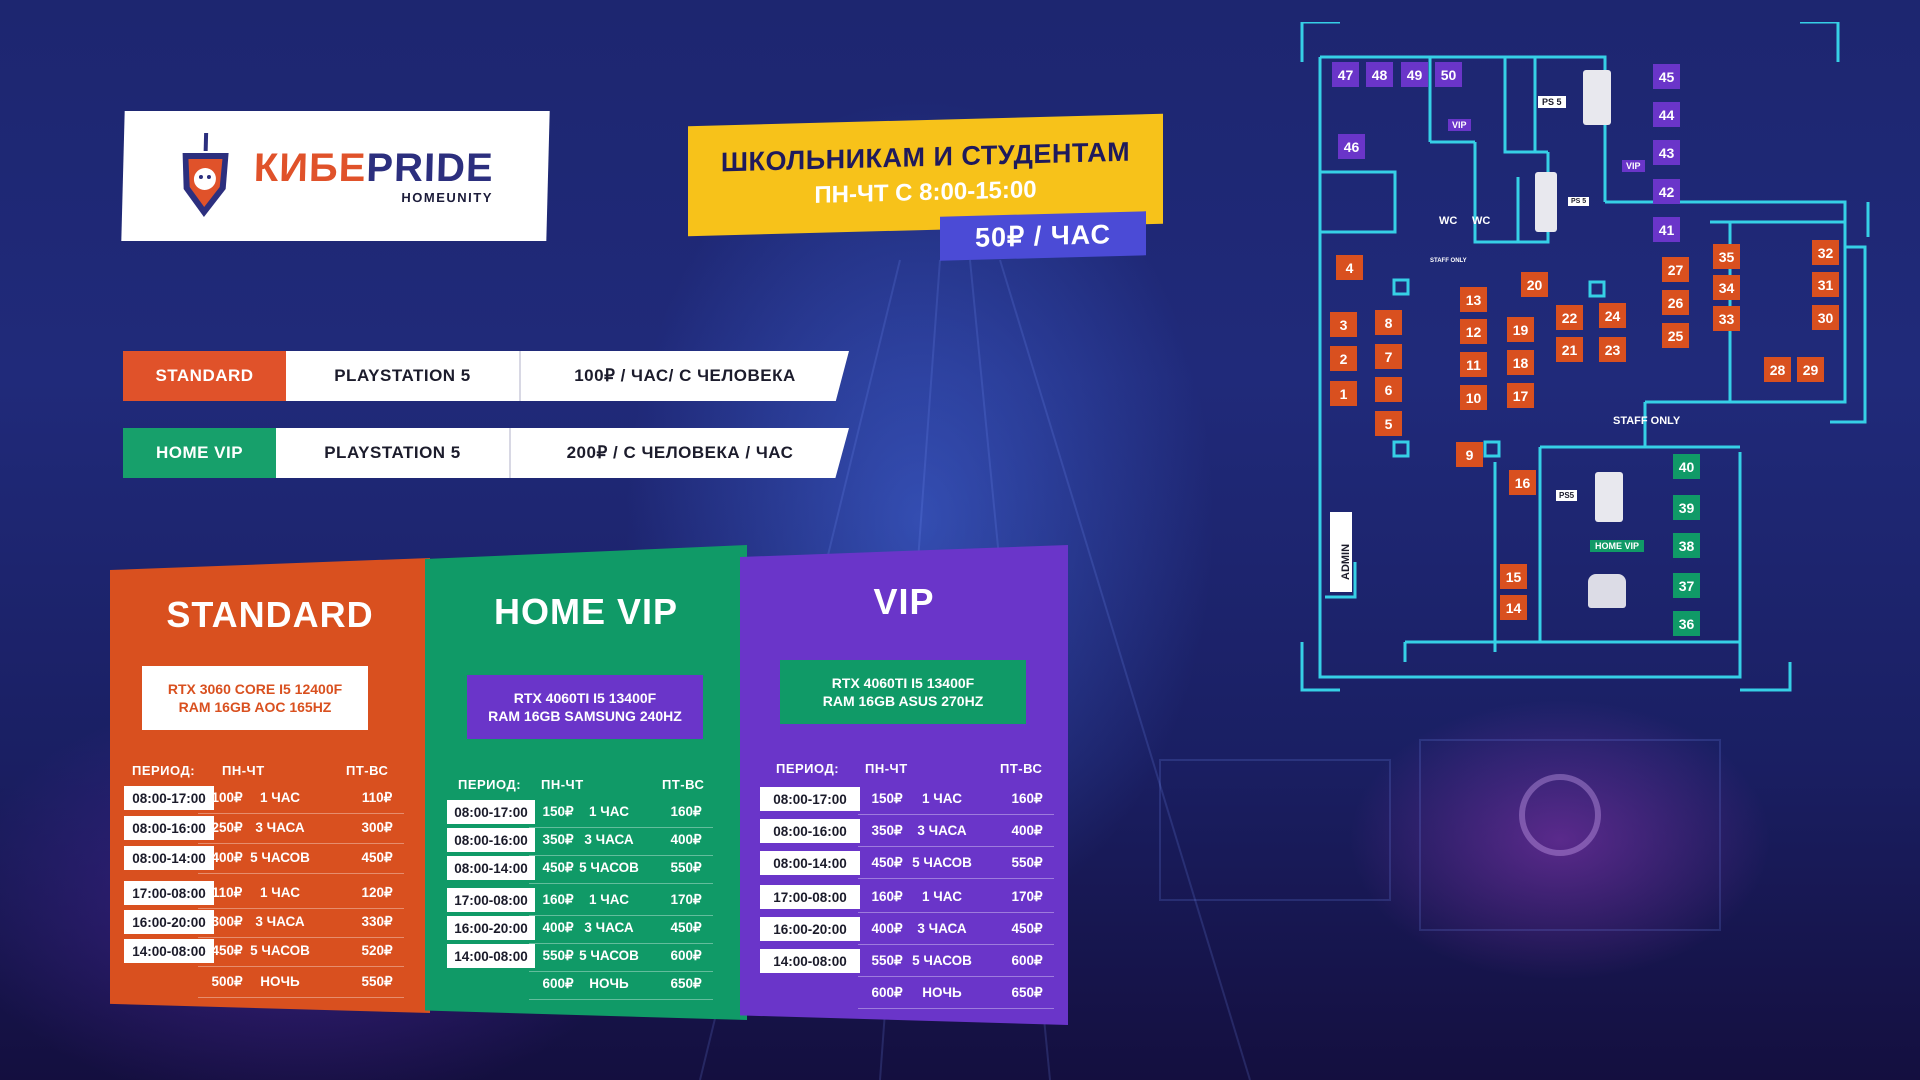 The height and width of the screenshot is (1080, 1920). Describe the element at coordinates (377, 827) in the screenshot. I see `price-weekend: 300₽` at that location.